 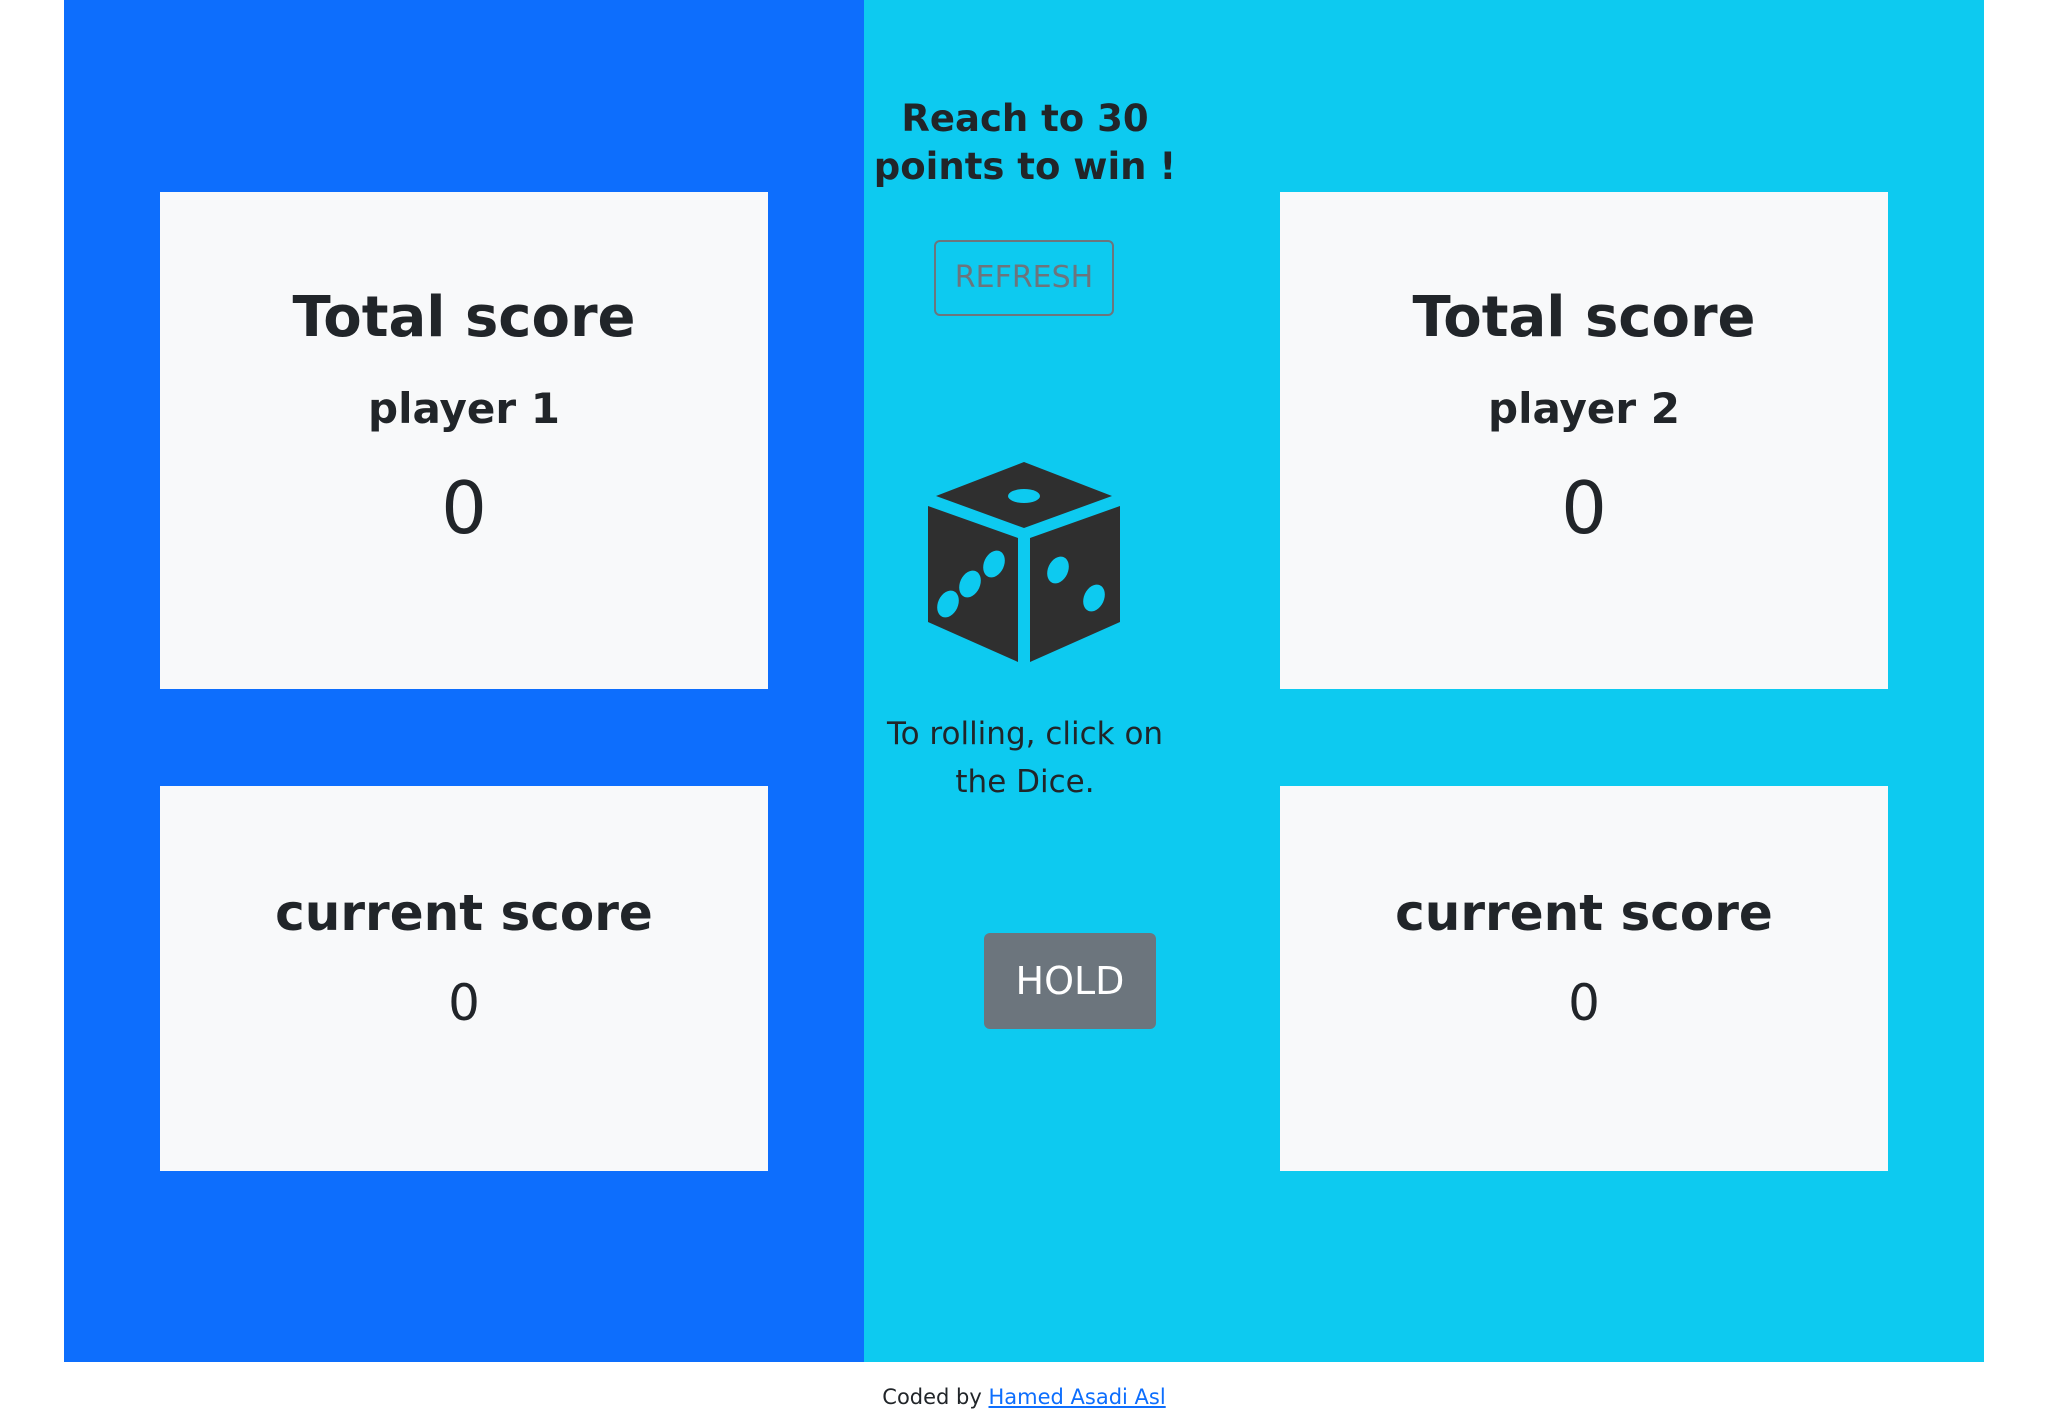 I want to click on player-1-current-card: current score 0, so click(x=464, y=978).